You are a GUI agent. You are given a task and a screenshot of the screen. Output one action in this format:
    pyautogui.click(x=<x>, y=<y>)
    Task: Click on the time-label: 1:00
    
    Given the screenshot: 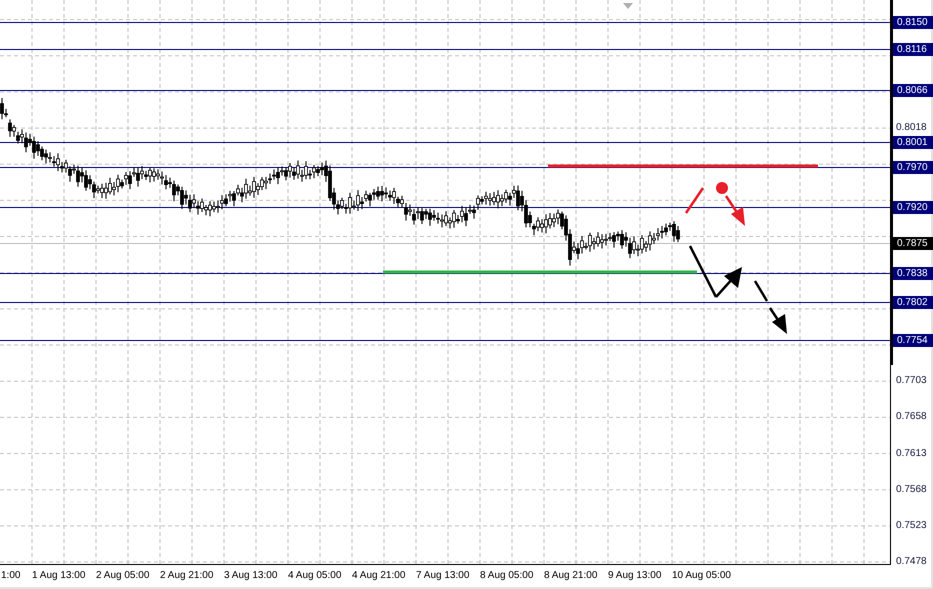 What is the action you would take?
    pyautogui.click(x=10, y=576)
    